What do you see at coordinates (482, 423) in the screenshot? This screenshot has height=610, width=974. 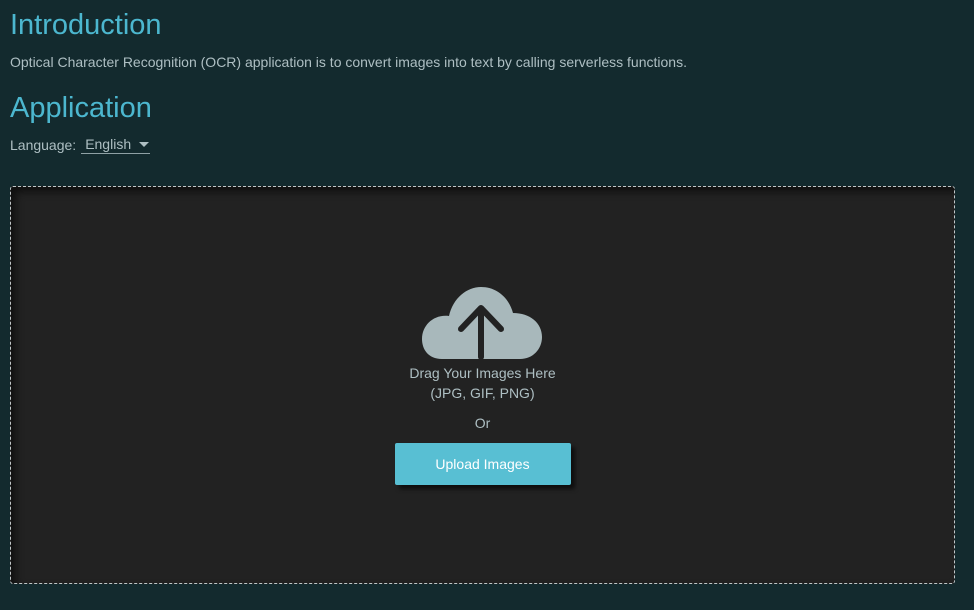 I see `or-separator: Or` at bounding box center [482, 423].